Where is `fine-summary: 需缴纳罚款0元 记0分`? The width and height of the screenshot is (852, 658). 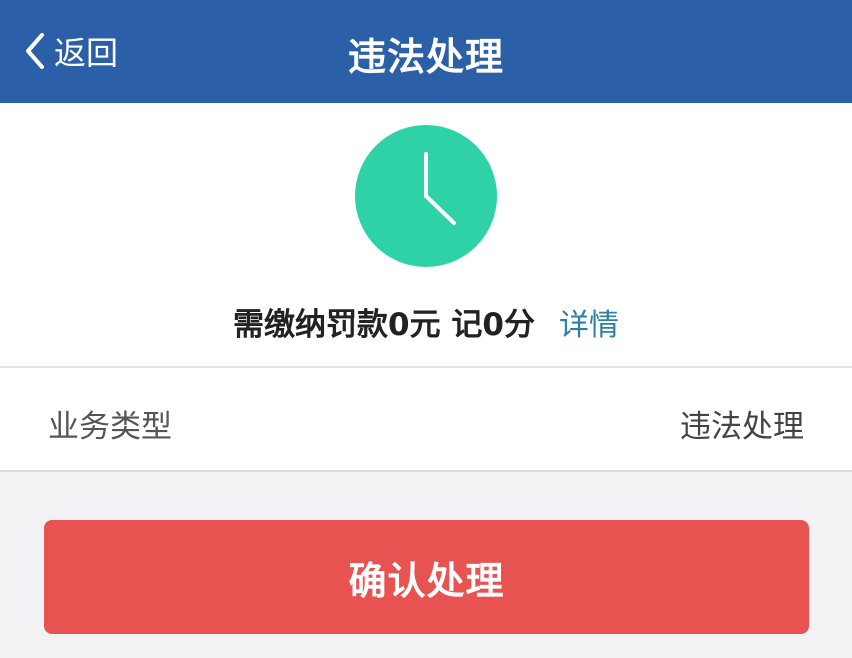 fine-summary: 需缴纳罚款0元 记0分 is located at coordinates (384, 325).